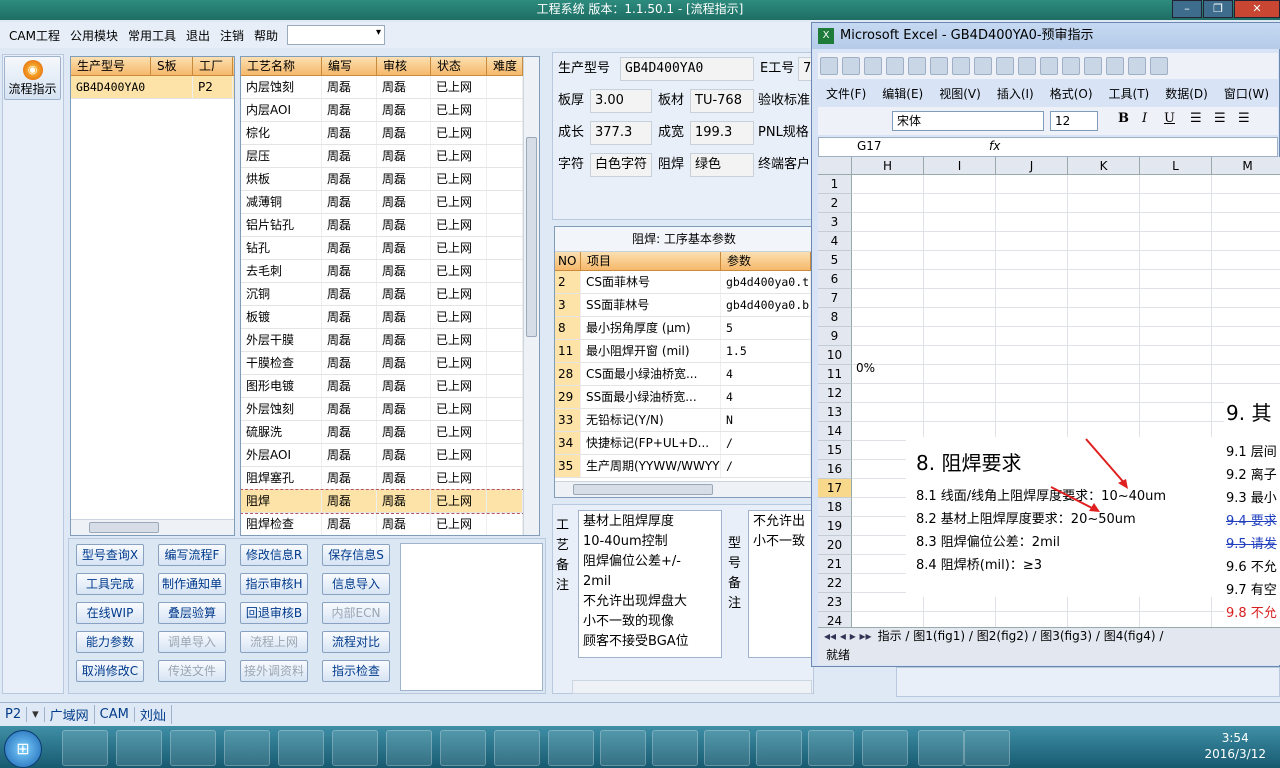 This screenshot has height=768, width=1280. I want to click on excel-menu-edit: 编辑(E), so click(902, 93).